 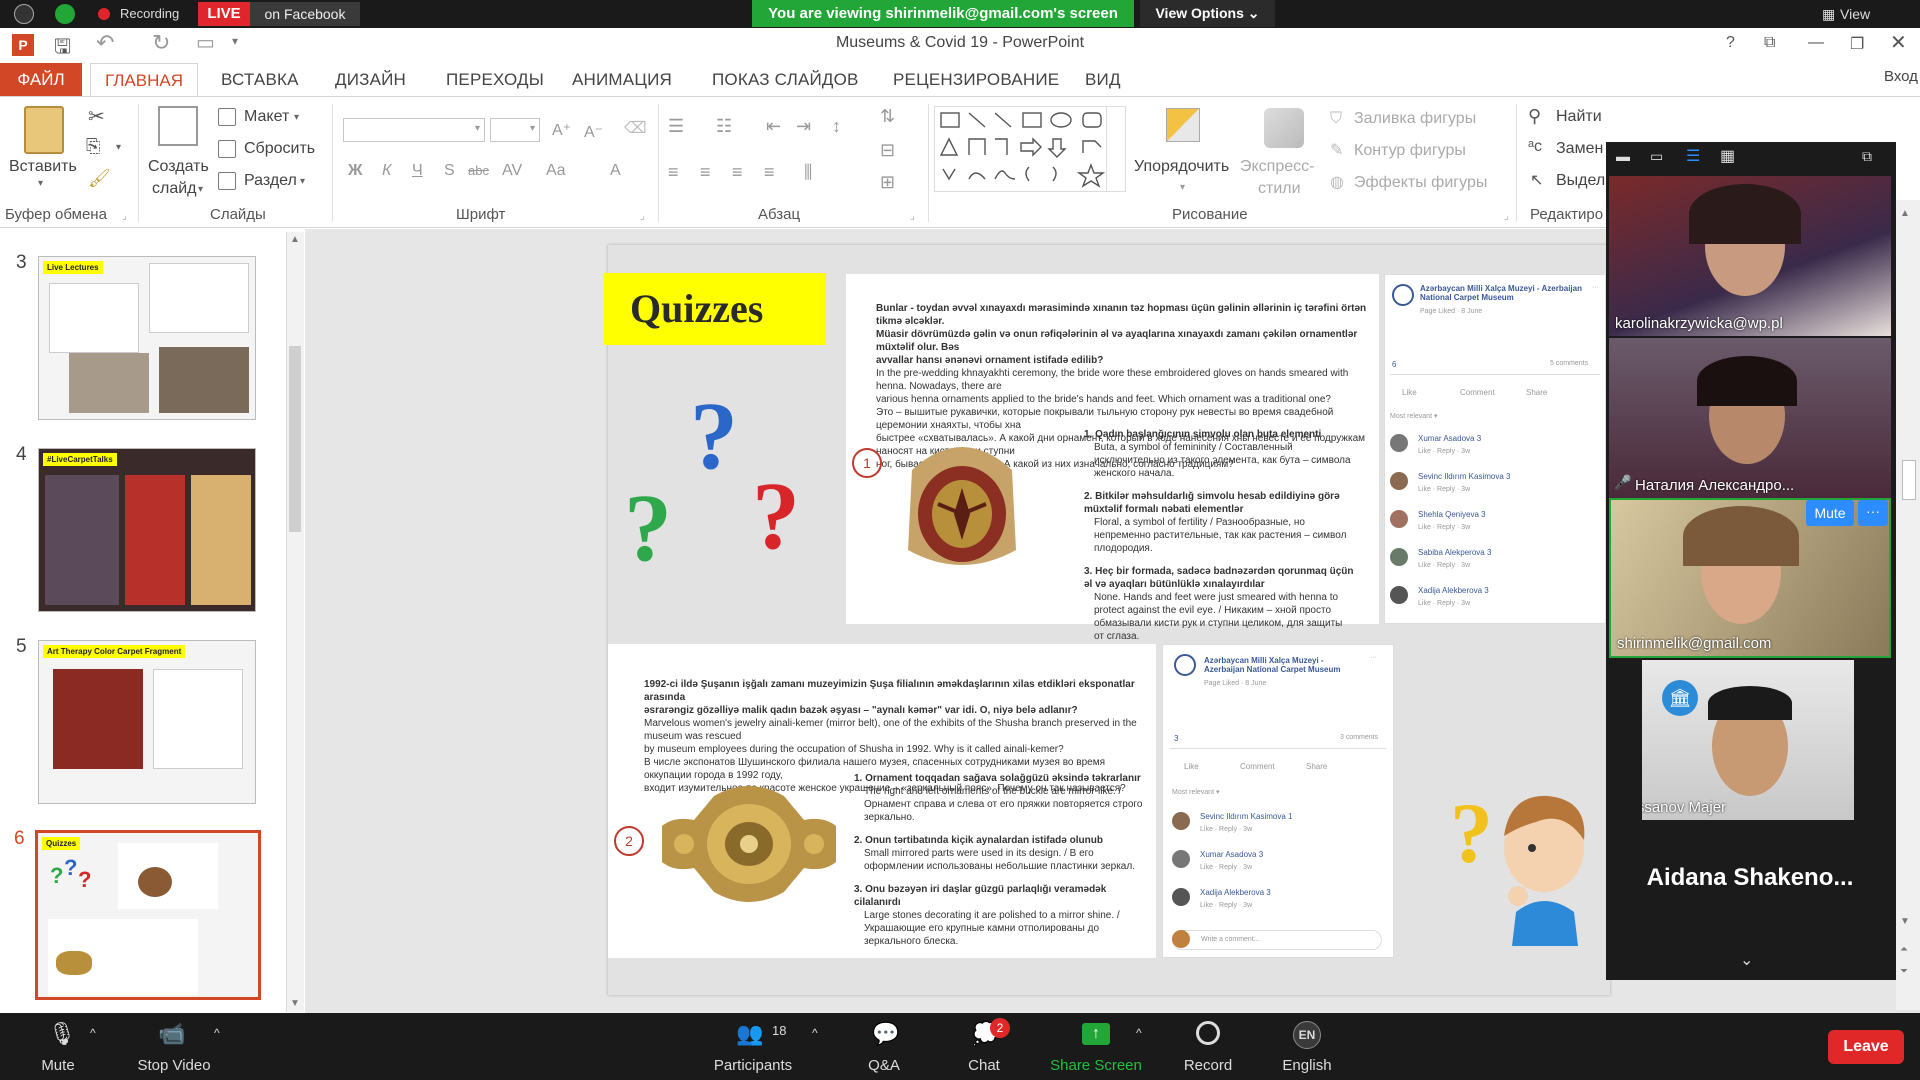 I want to click on gallery-grid-icon: ▦, so click(x=1727, y=156).